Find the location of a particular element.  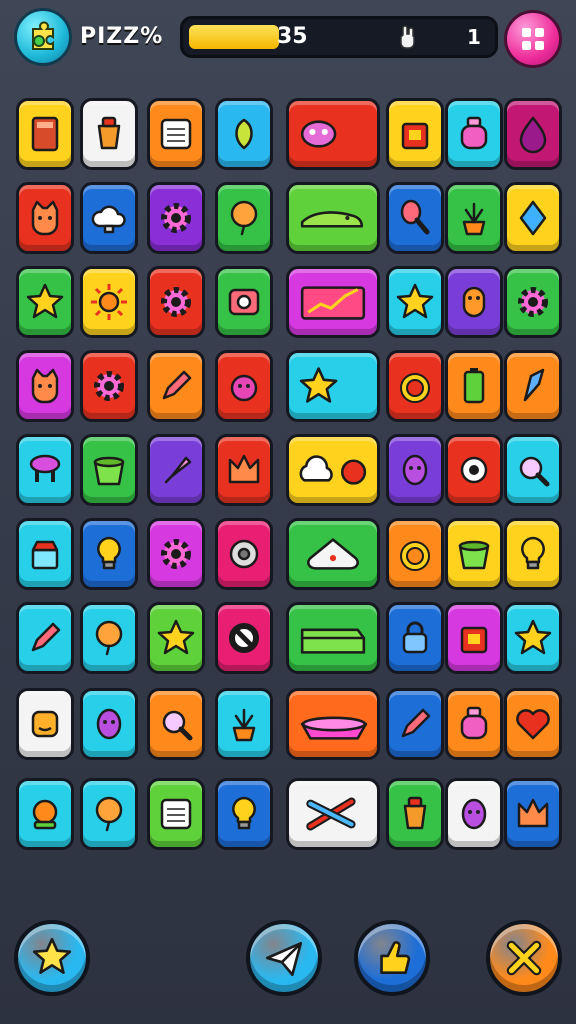

tile-boat is located at coordinates (333, 724).